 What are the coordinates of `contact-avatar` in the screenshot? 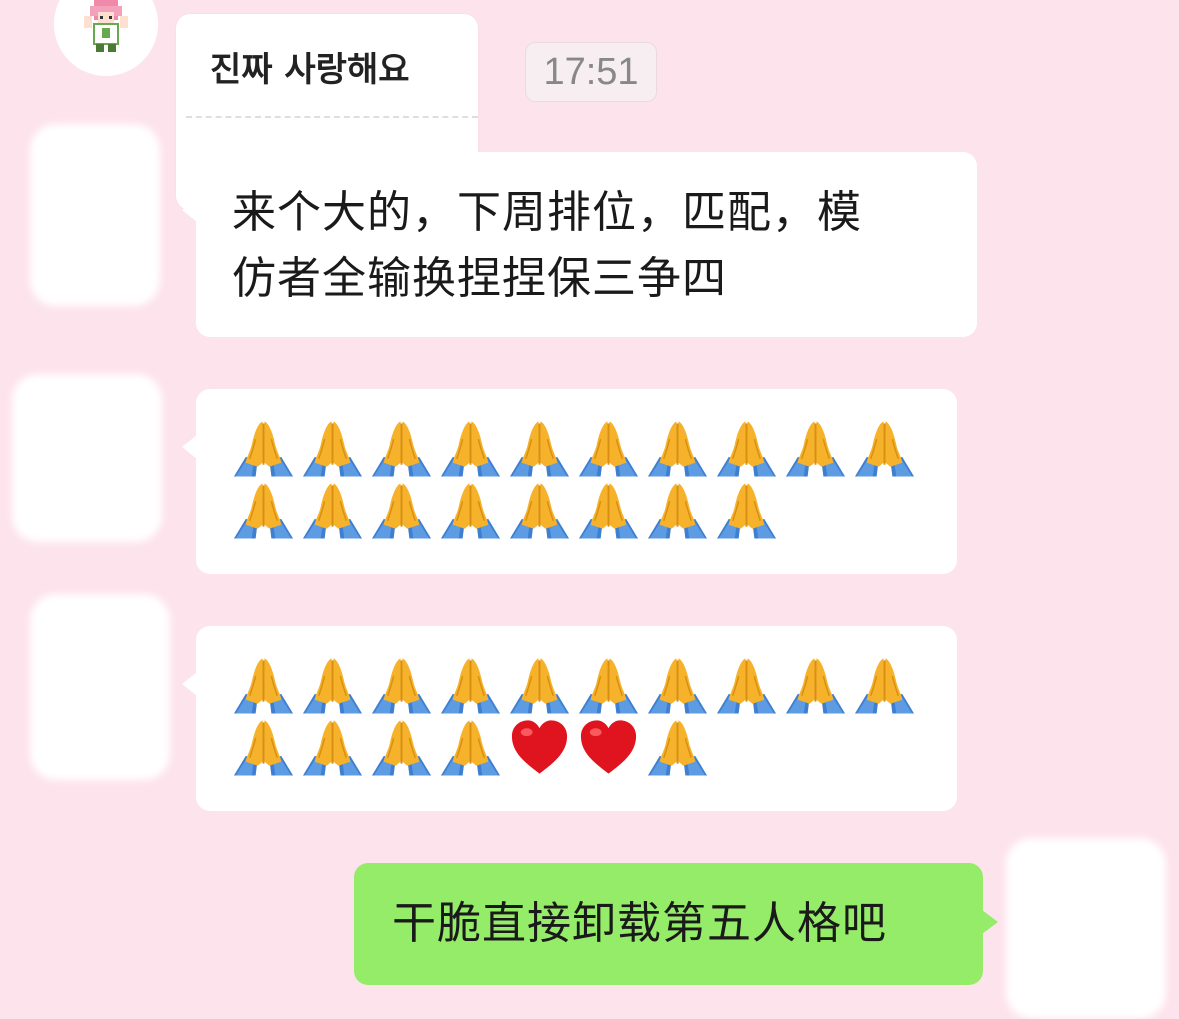 It's located at (106, 38).